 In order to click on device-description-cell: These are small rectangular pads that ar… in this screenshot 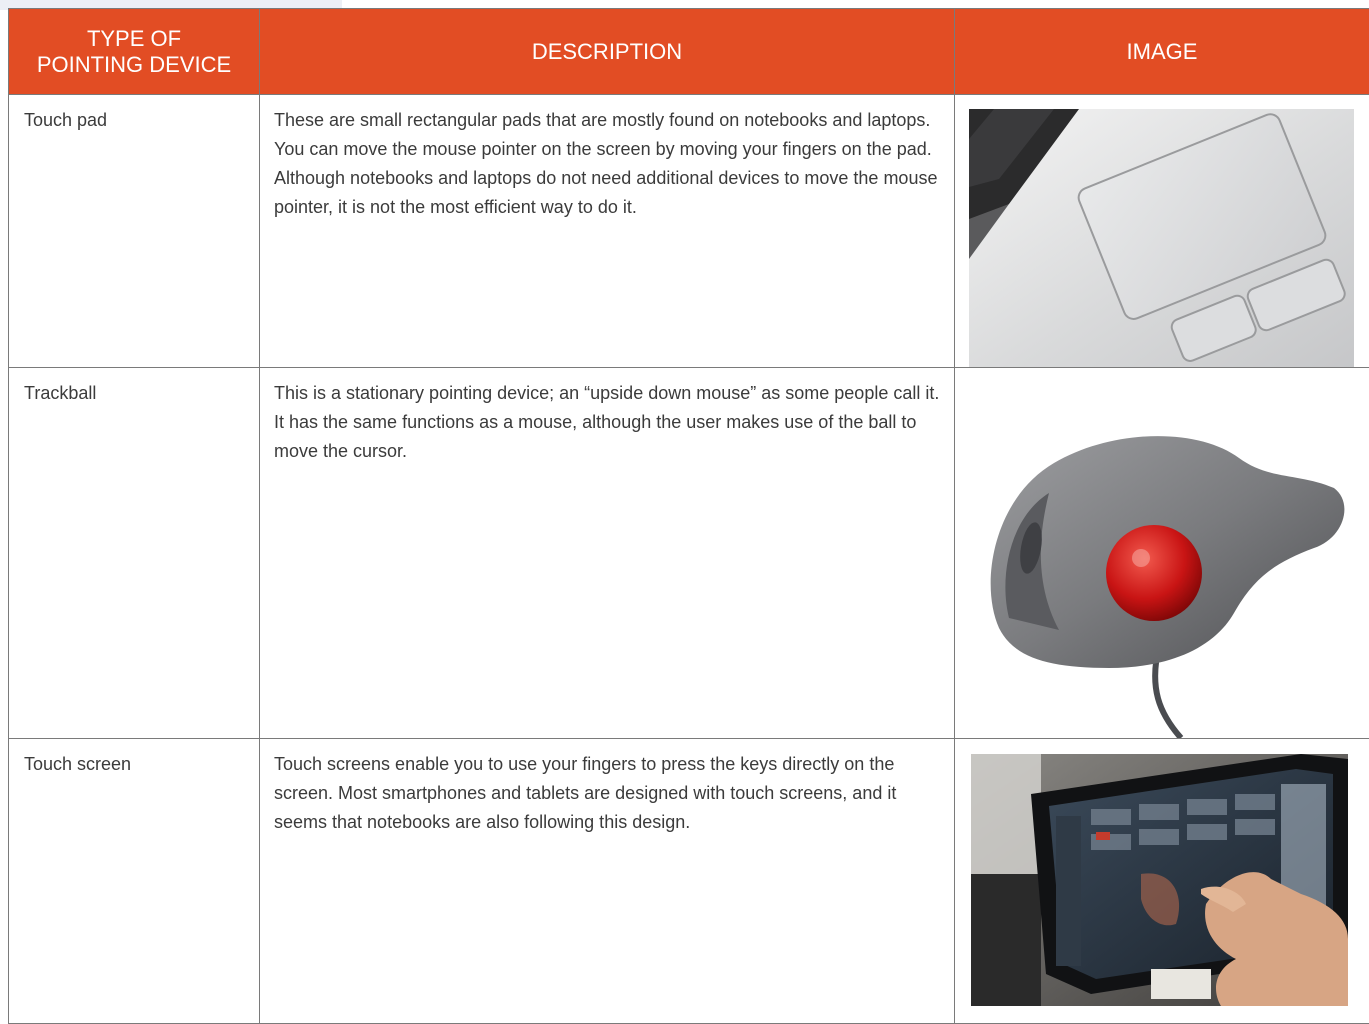, I will do `click(607, 231)`.